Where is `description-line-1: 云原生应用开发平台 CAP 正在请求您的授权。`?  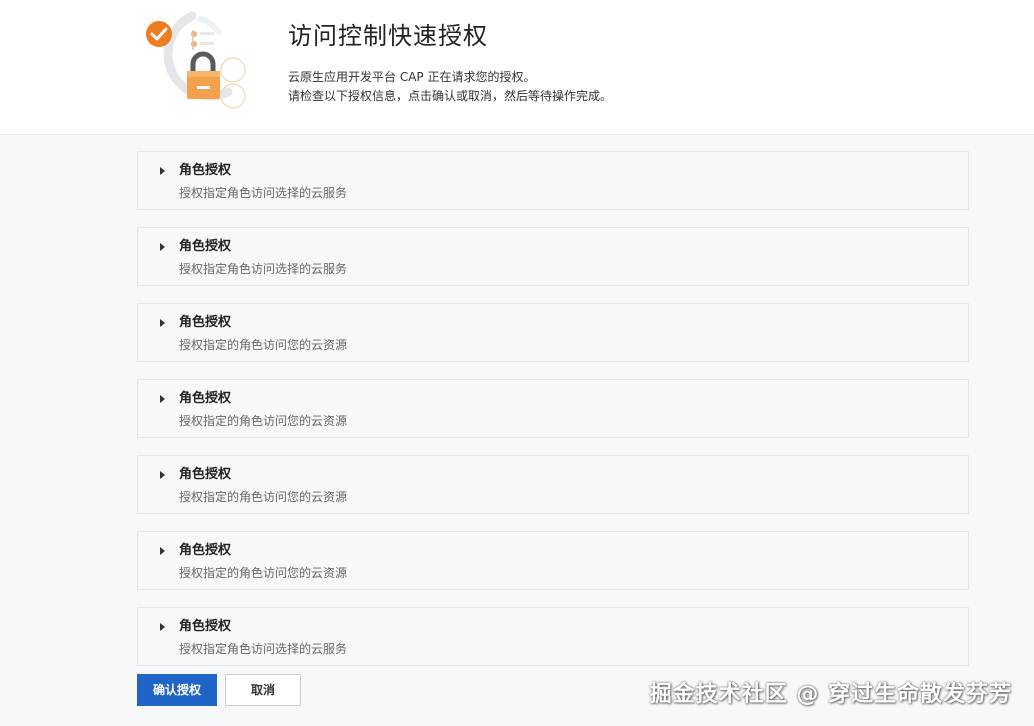 description-line-1: 云原生应用开发平台 CAP 正在请求您的授权。 is located at coordinates (412, 77).